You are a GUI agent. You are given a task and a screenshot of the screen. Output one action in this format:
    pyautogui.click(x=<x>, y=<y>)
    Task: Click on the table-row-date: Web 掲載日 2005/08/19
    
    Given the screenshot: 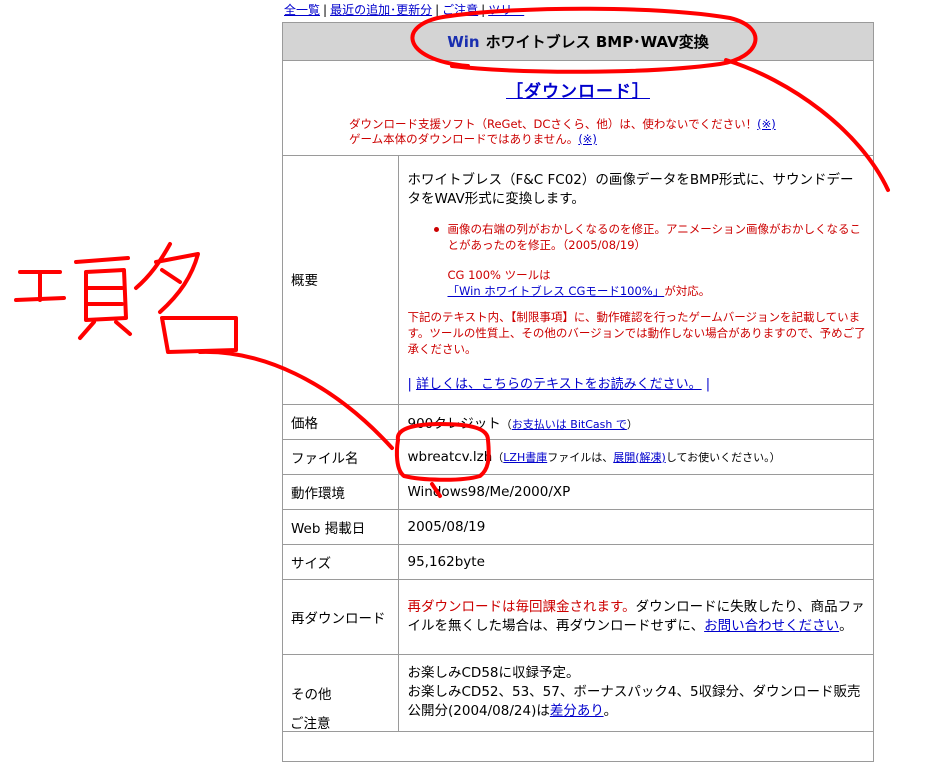 What is the action you would take?
    pyautogui.click(x=578, y=527)
    